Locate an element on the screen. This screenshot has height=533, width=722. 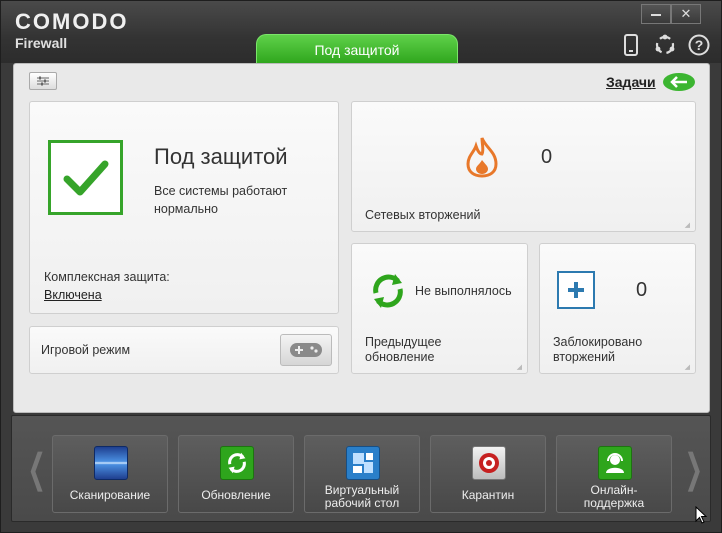
title-bar: COMODO Firewall Под защитой ✕ ? is located at coordinates (361, 32).